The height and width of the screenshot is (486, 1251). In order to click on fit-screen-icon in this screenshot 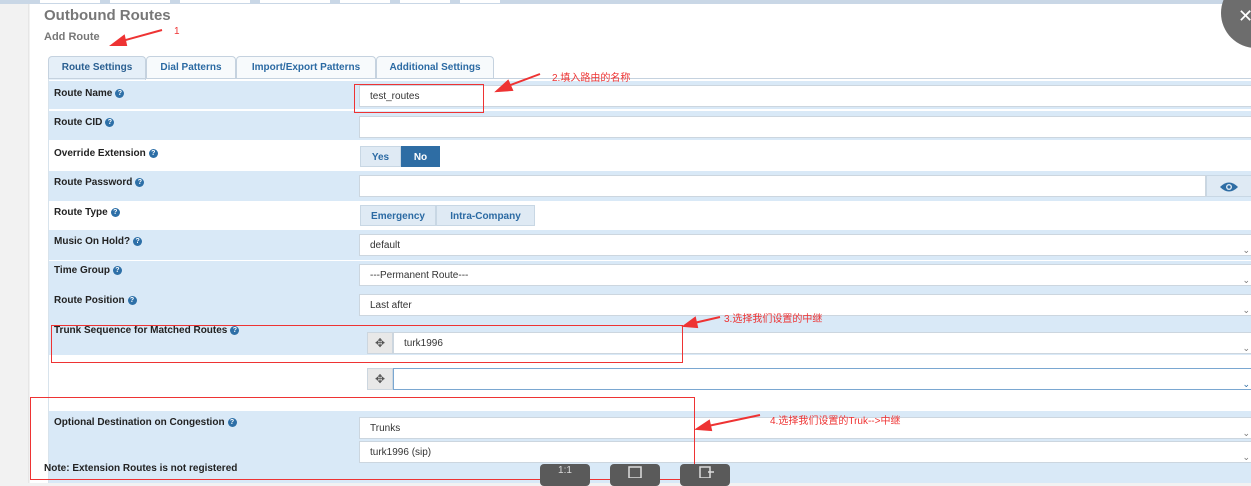, I will do `click(635, 472)`.